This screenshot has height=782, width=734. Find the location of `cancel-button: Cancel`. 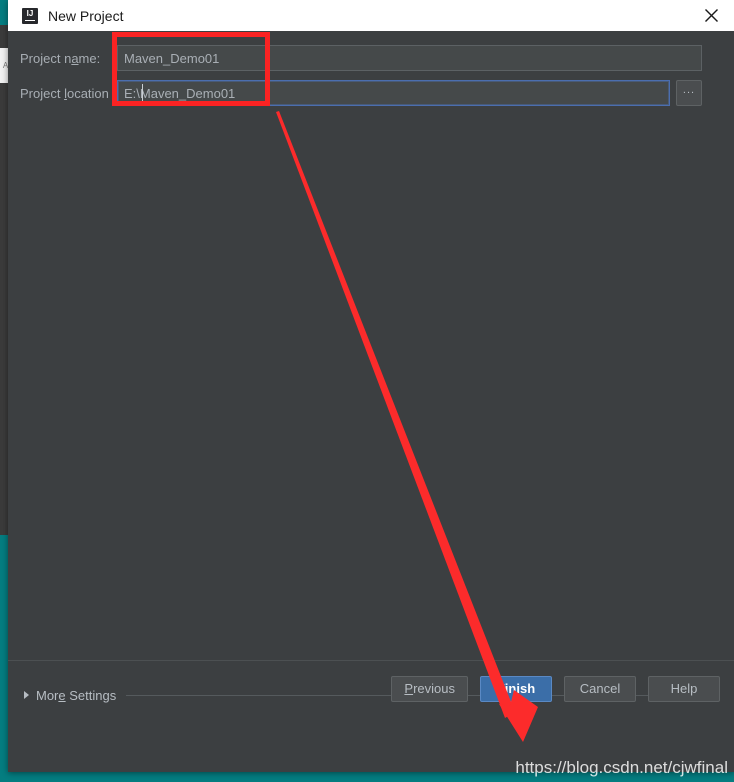

cancel-button: Cancel is located at coordinates (600, 688).